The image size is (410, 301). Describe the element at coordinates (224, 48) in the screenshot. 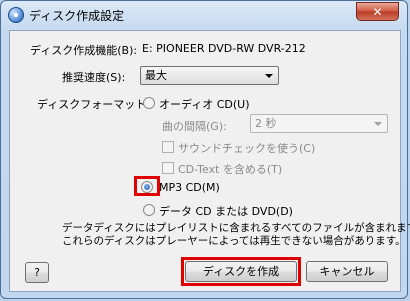

I see `drive-value: E: PIONEER DVD-RW DVR-212` at that location.